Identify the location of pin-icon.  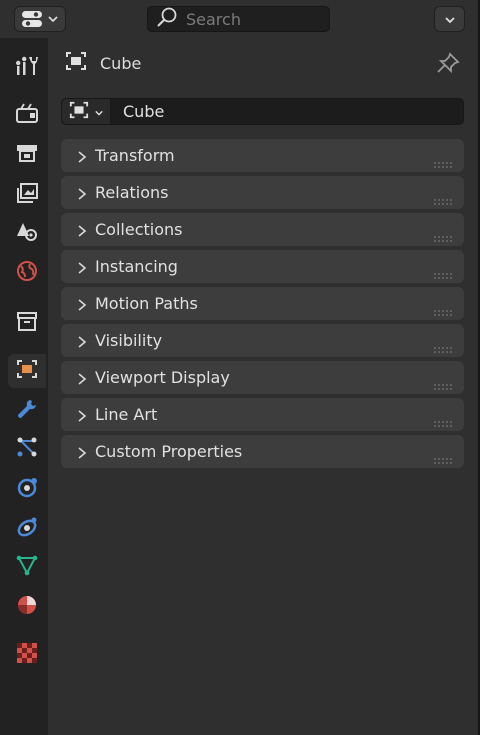
(448, 65).